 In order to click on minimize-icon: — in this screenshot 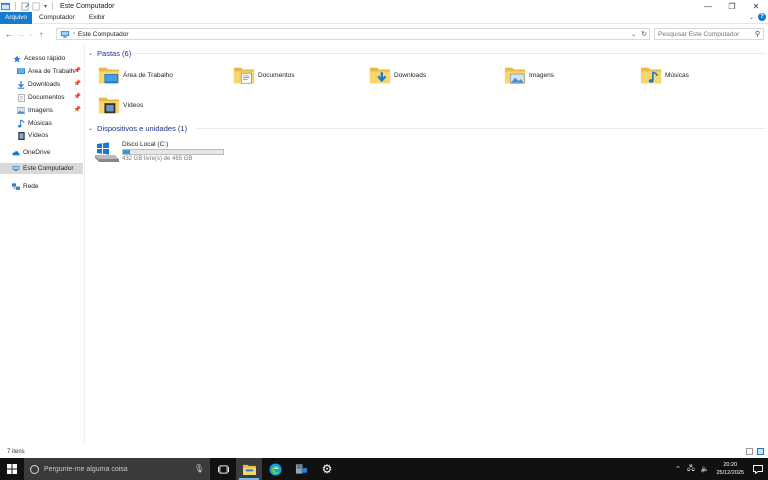, I will do `click(708, 6)`.